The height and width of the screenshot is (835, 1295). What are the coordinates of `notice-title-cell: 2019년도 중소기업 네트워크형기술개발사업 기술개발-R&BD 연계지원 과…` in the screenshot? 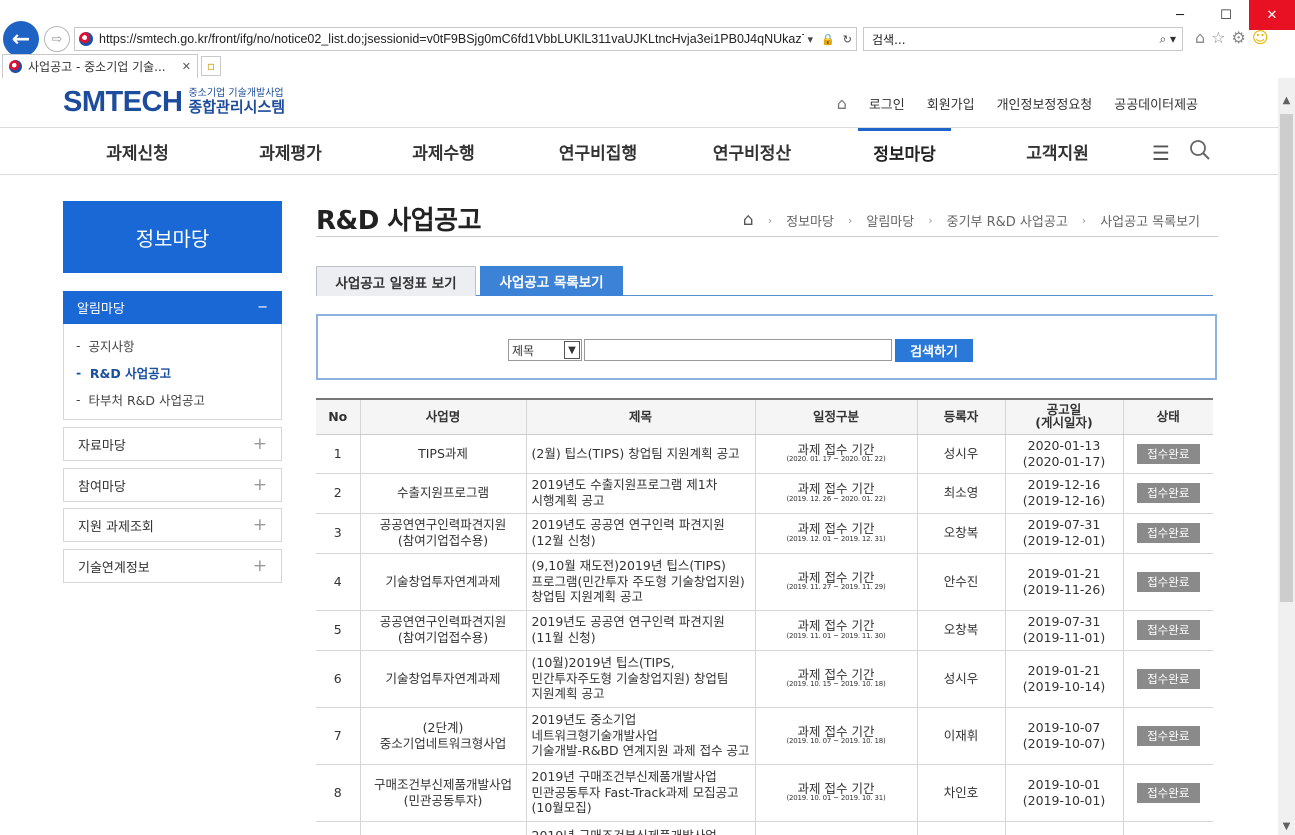 It's located at (640, 736).